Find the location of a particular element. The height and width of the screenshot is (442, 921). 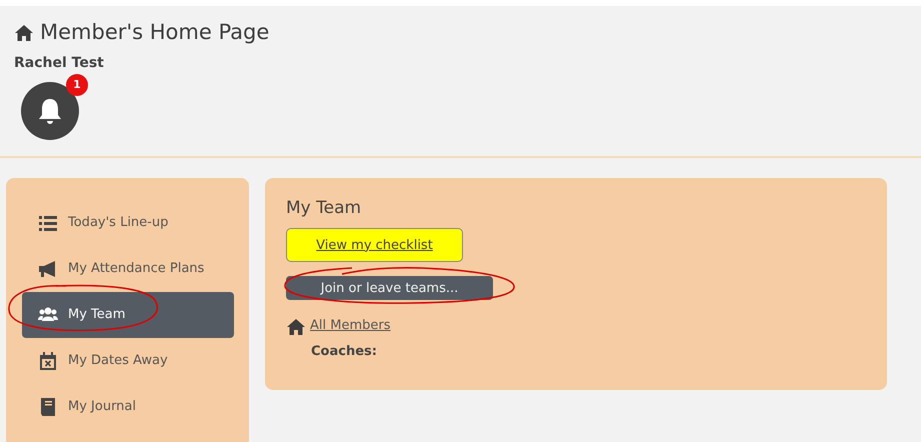

coaches-label: Coaches: is located at coordinates (344, 351).